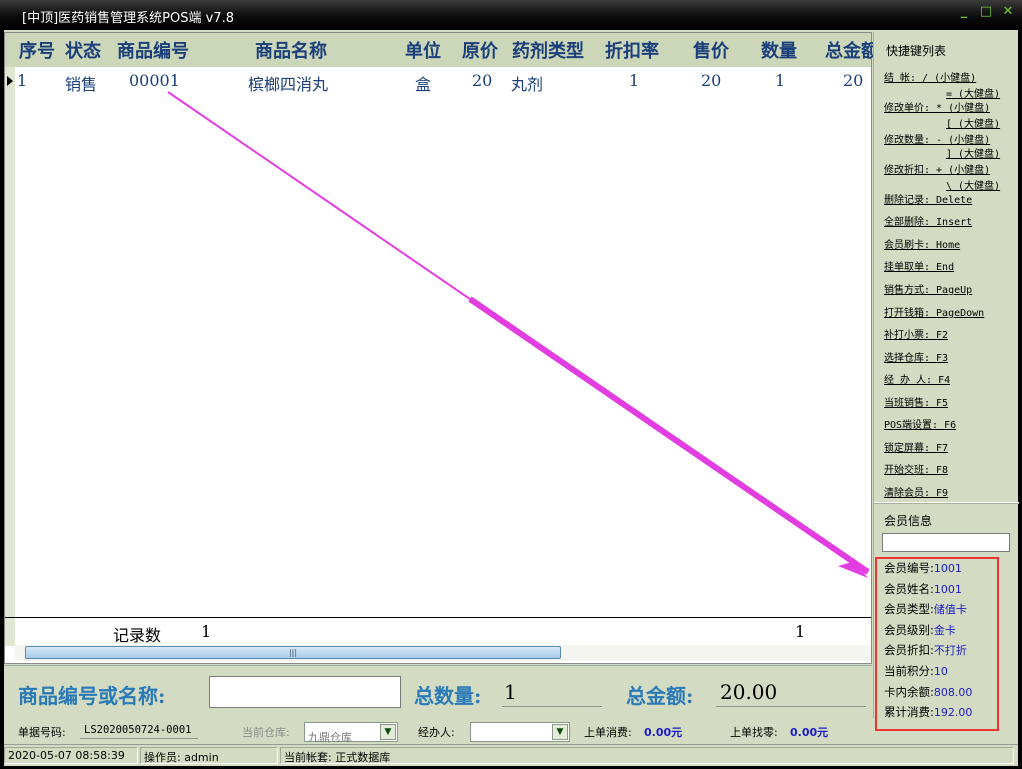 The height and width of the screenshot is (769, 1022). I want to click on arrow-head-shaft, so click(669, 435).